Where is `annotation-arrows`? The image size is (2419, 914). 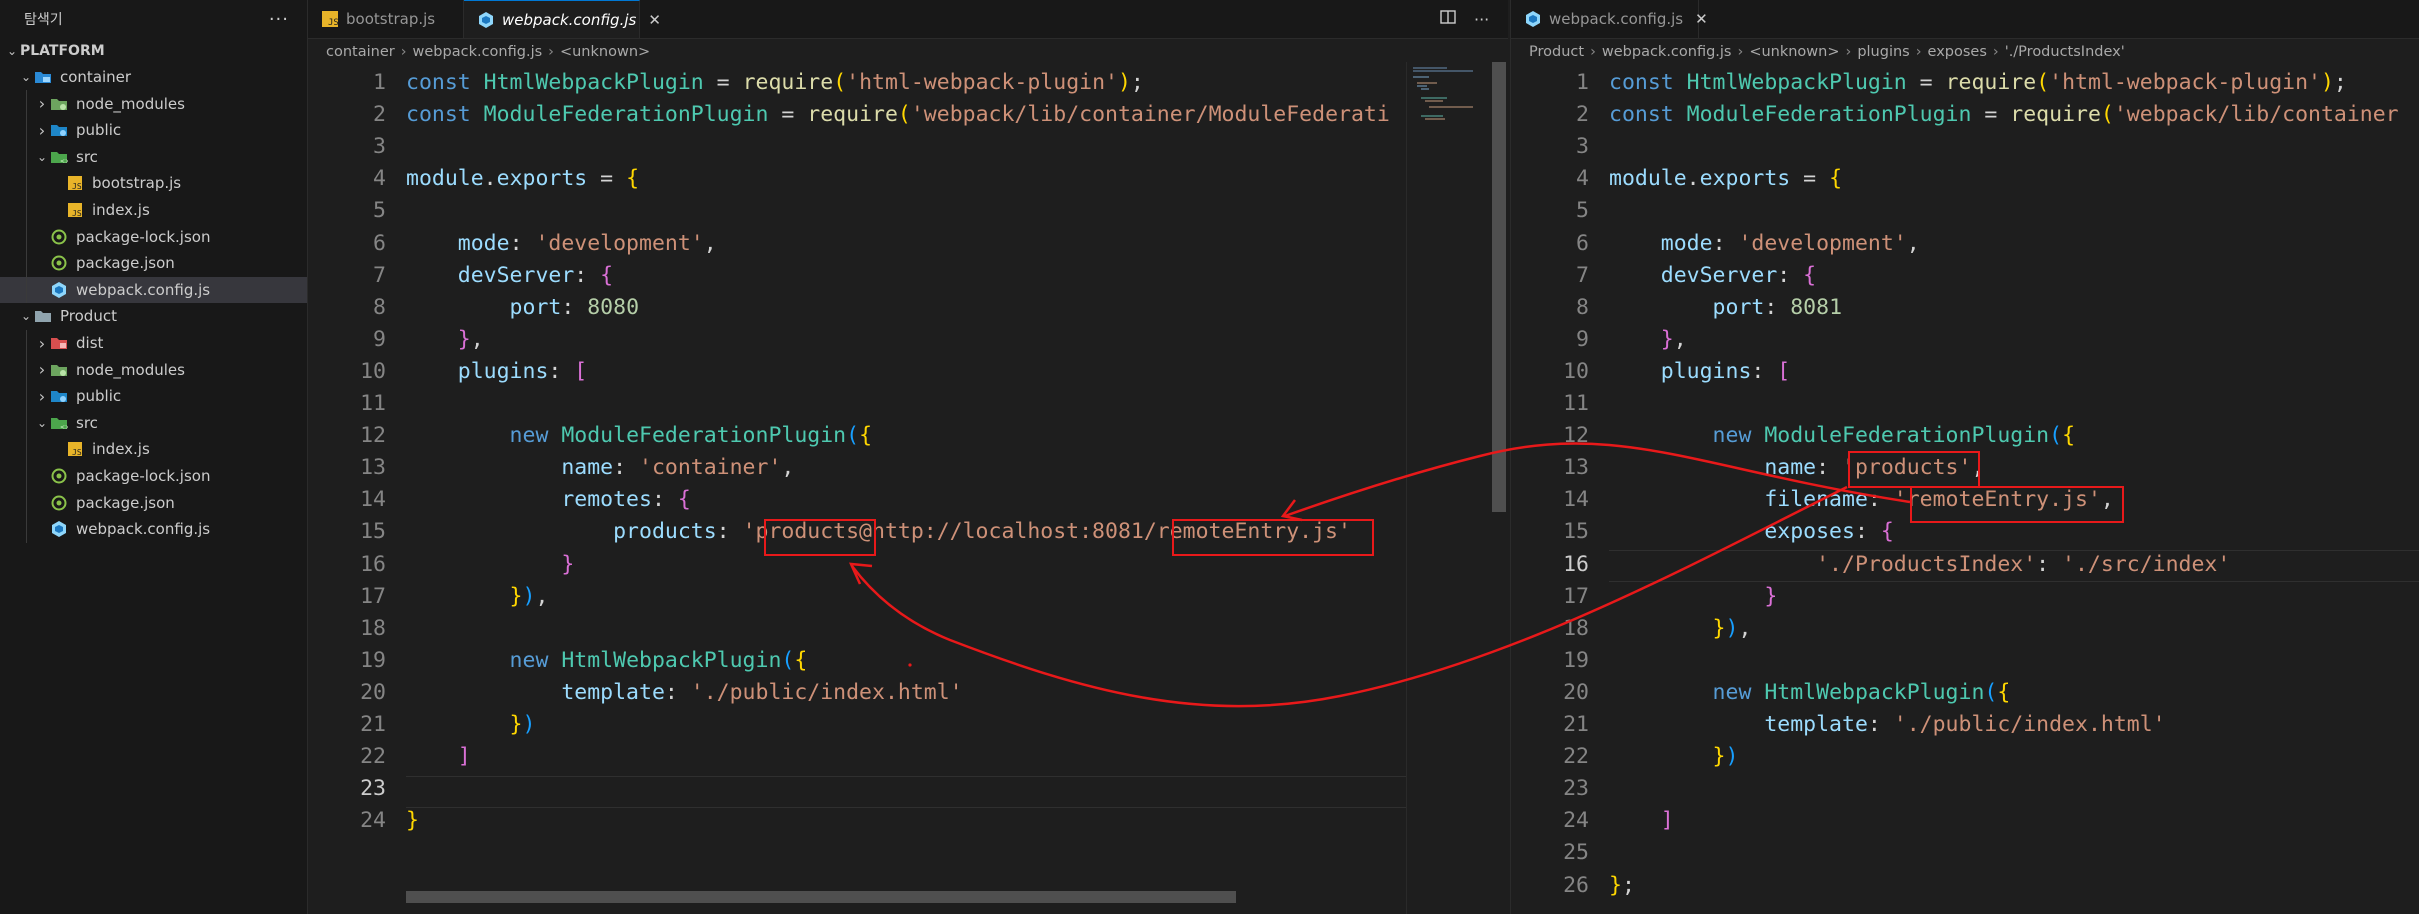 annotation-arrows is located at coordinates (1379, 575).